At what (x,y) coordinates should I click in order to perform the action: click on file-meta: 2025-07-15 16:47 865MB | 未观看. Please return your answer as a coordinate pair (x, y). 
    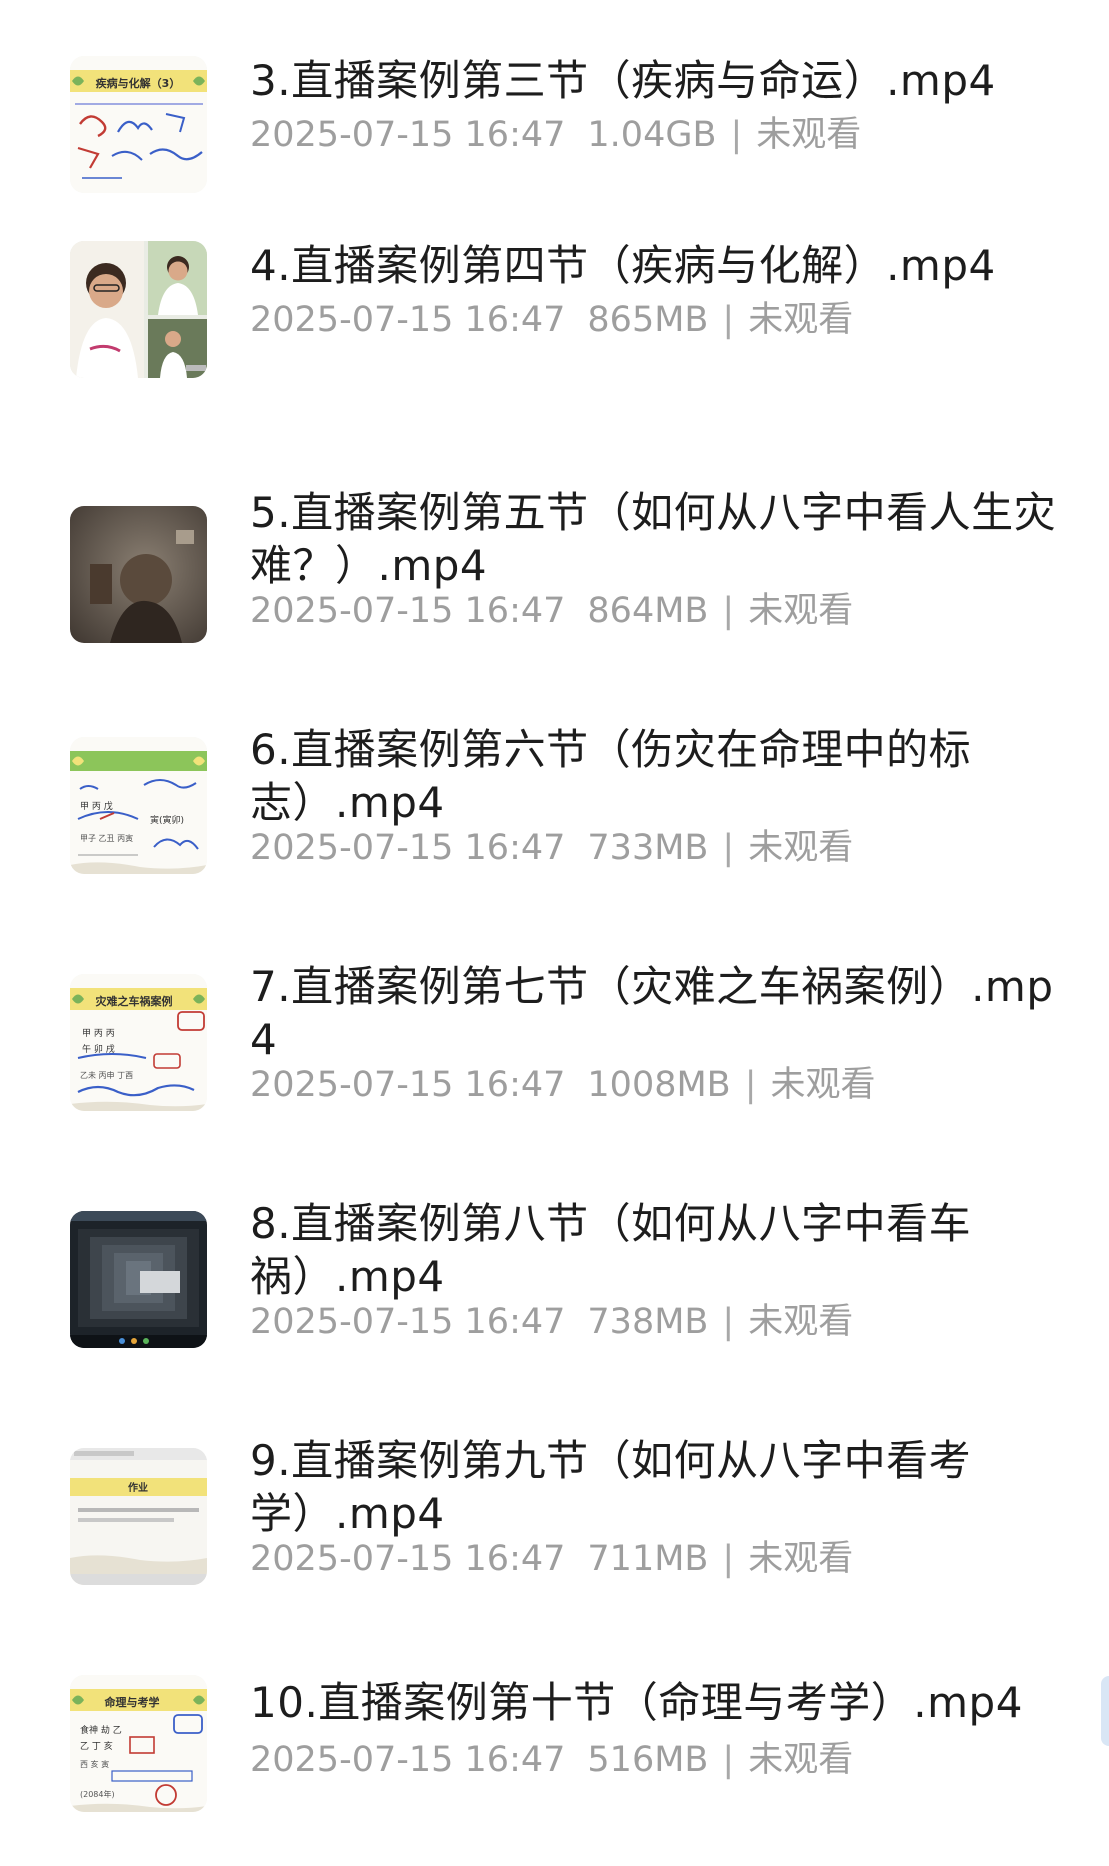
    Looking at the image, I should click on (551, 320).